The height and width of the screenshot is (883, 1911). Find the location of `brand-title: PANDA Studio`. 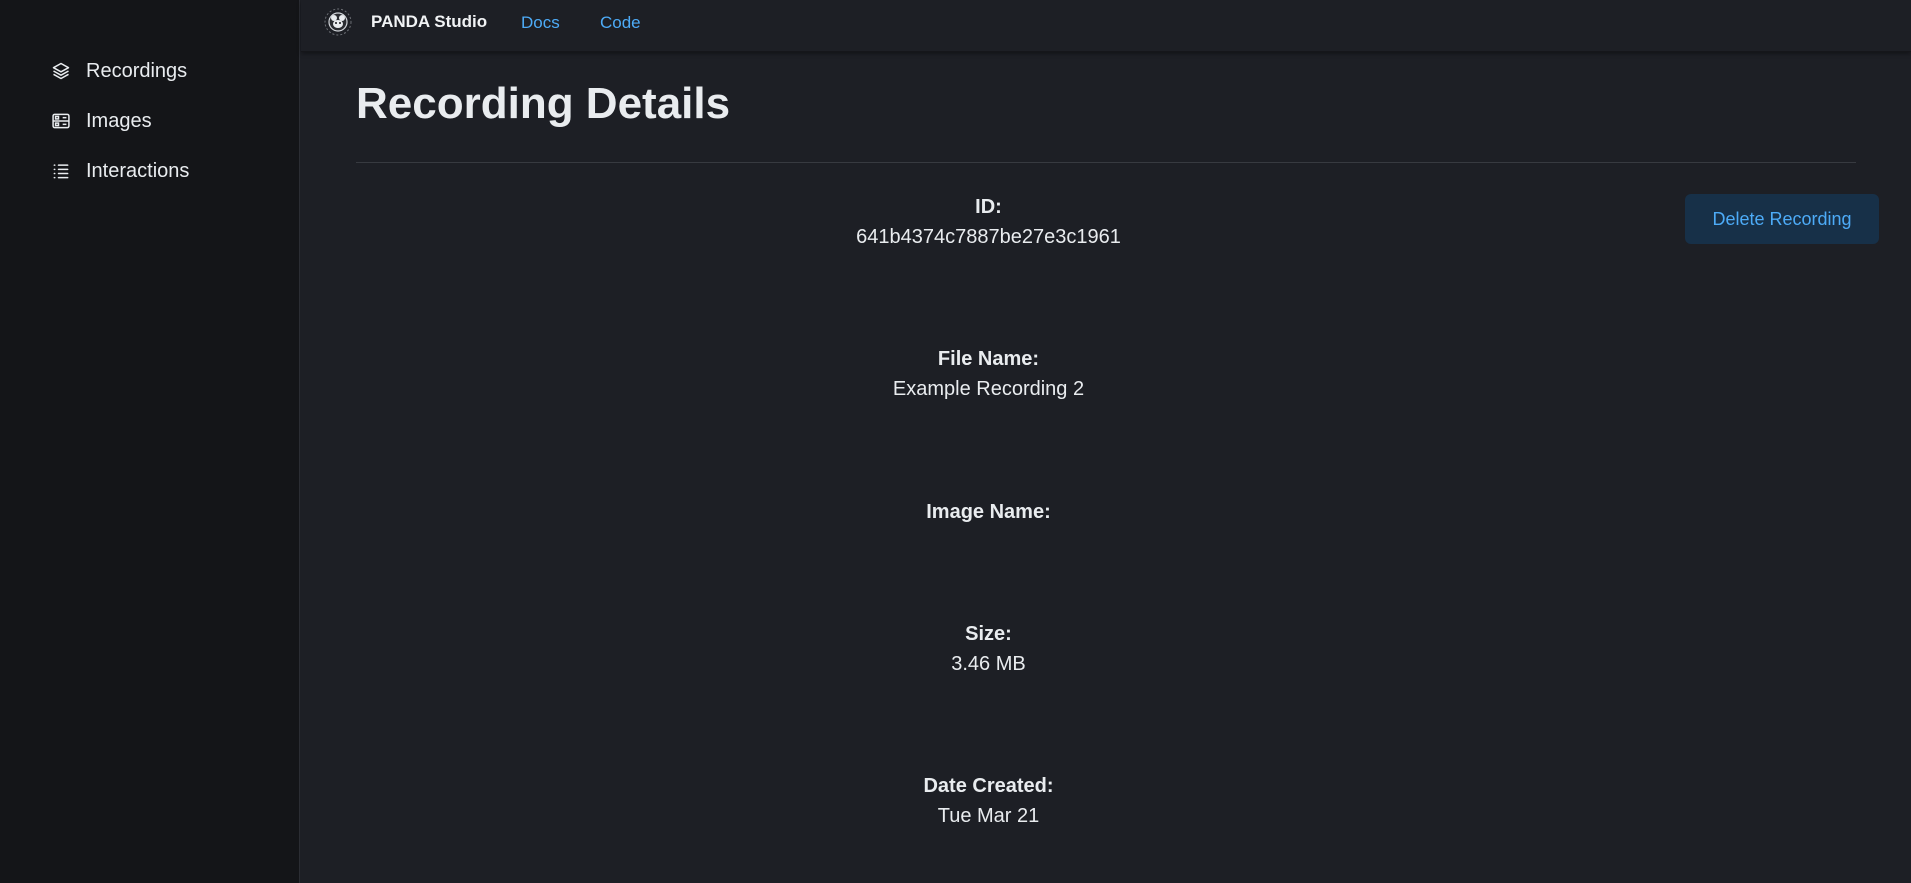

brand-title: PANDA Studio is located at coordinates (429, 22).